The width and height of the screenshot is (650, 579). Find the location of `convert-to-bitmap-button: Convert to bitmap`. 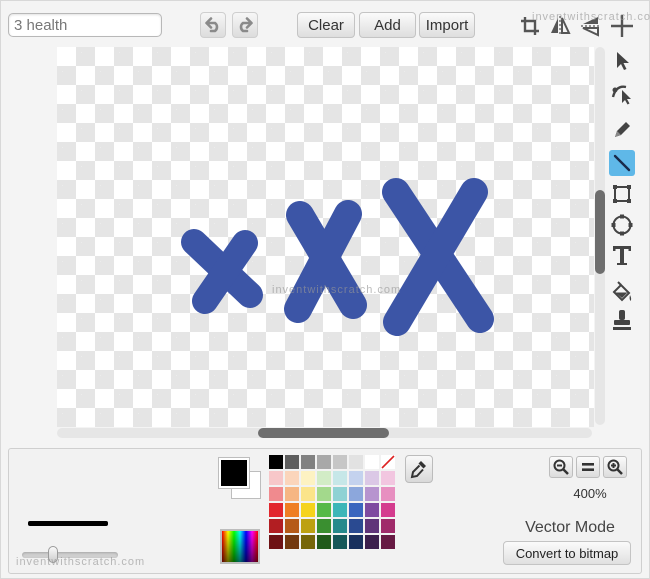

convert-to-bitmap-button: Convert to bitmap is located at coordinates (567, 553).